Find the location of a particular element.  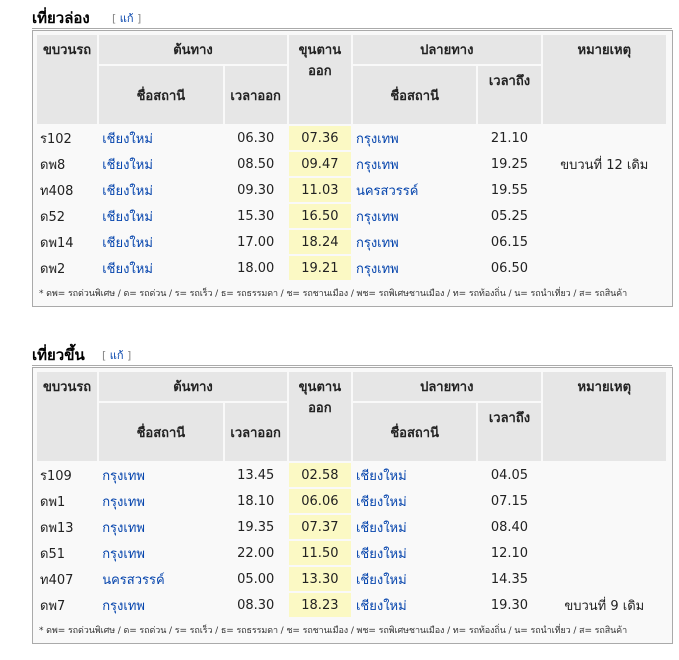

table-row: ท408 เชียงใหม่ 09.30 11.03 นครสวรรค์ 19.55 is located at coordinates (351, 190).